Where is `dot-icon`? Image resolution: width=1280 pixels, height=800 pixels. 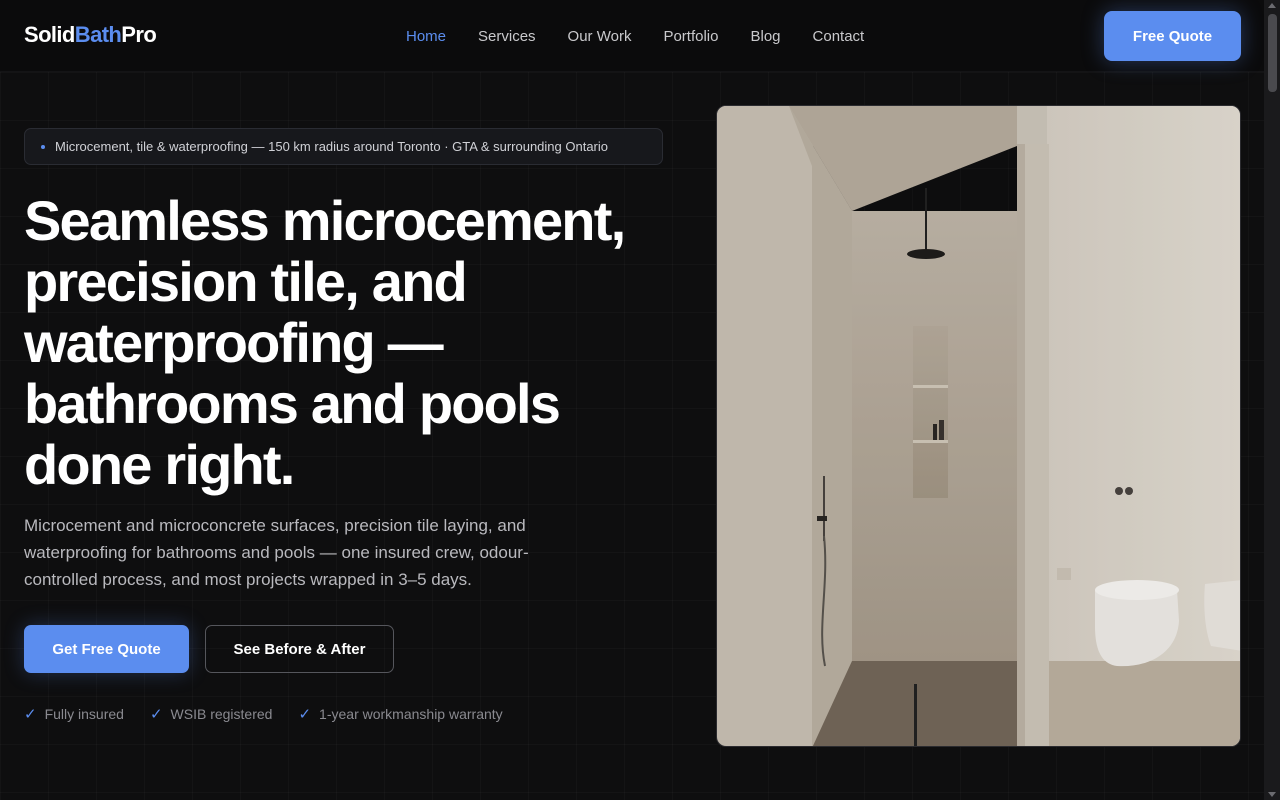
dot-icon is located at coordinates (43, 146).